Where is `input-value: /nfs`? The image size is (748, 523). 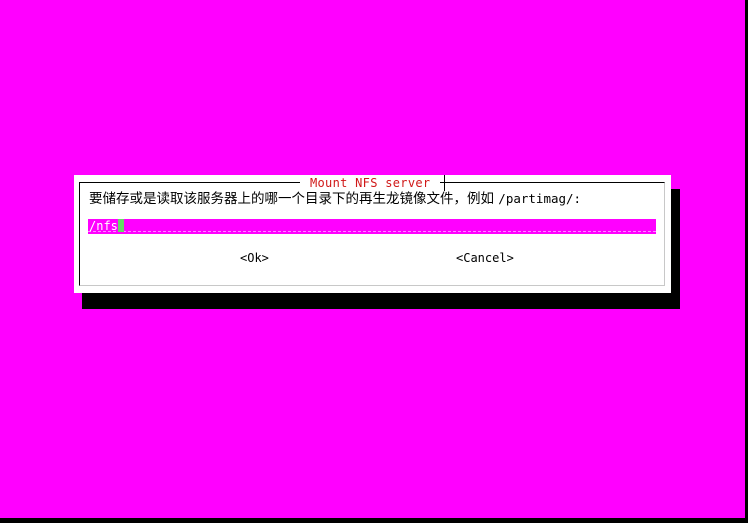
input-value: /nfs is located at coordinates (103, 226).